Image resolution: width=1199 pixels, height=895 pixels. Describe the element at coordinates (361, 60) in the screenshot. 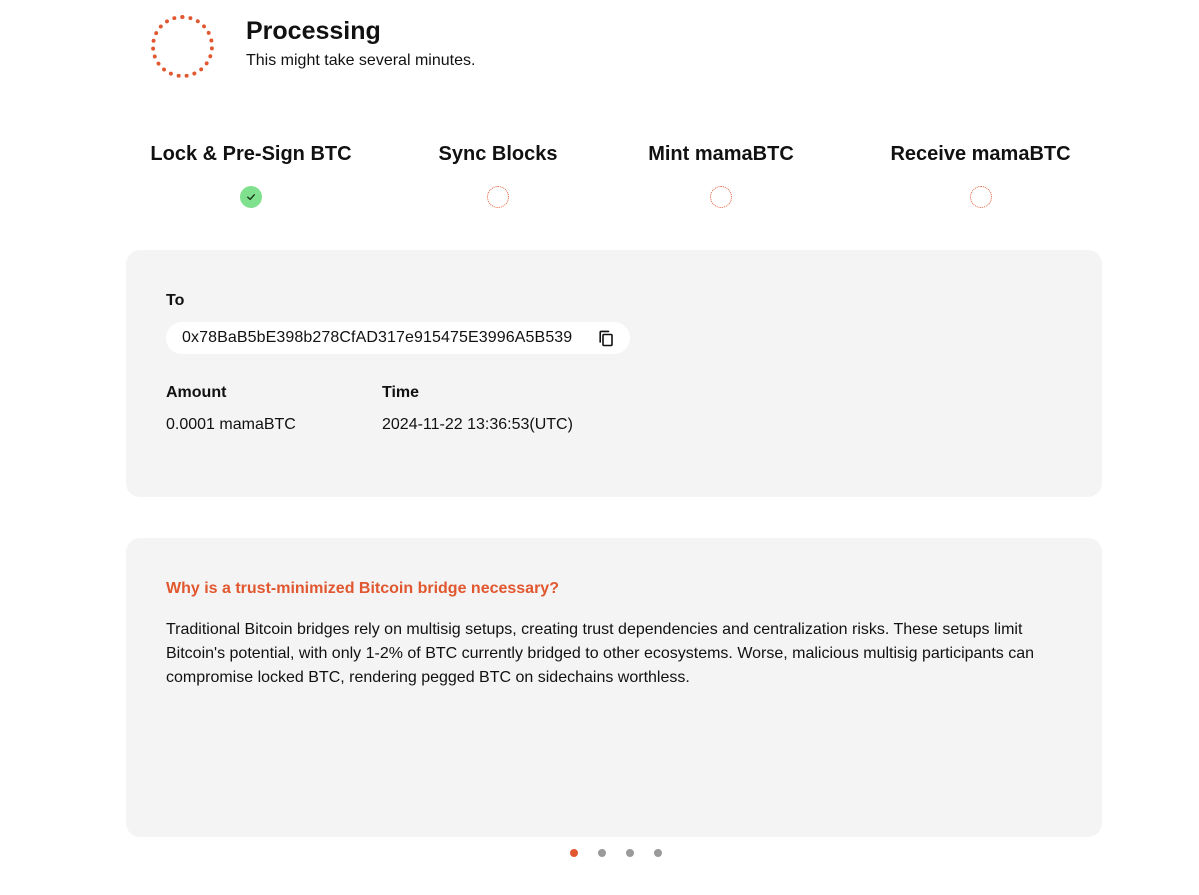

I see `status-subtitle: This might take several minutes.` at that location.